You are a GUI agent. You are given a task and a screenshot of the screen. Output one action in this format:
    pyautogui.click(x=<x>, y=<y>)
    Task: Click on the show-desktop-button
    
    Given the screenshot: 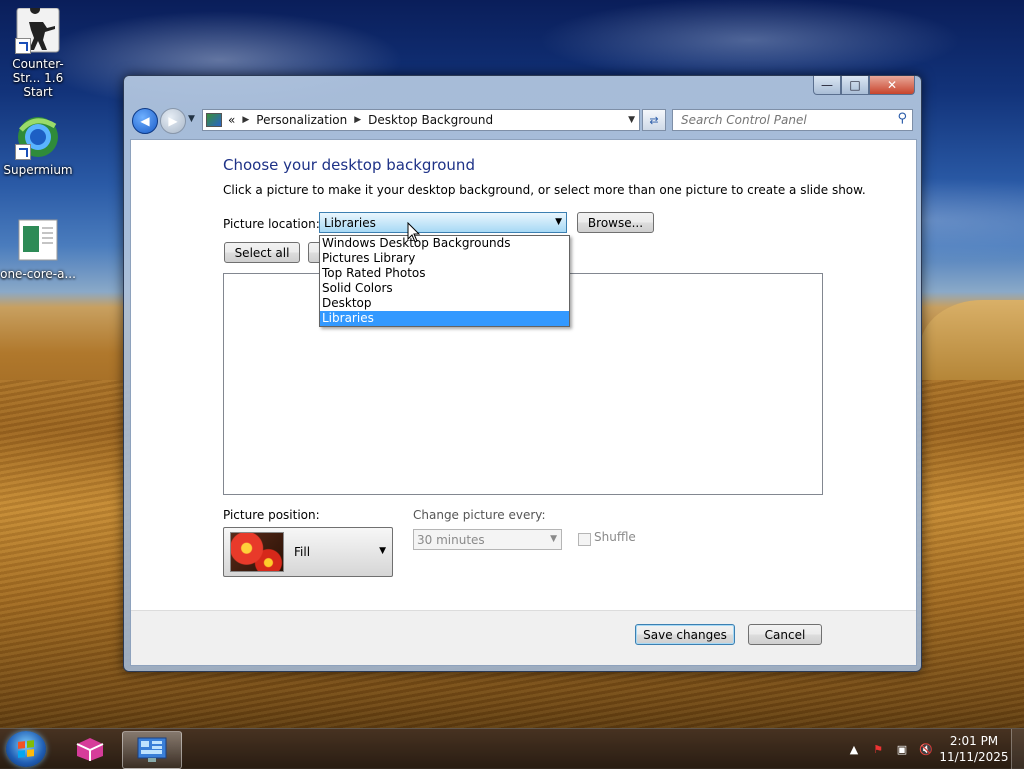 What is the action you would take?
    pyautogui.click(x=1017, y=749)
    